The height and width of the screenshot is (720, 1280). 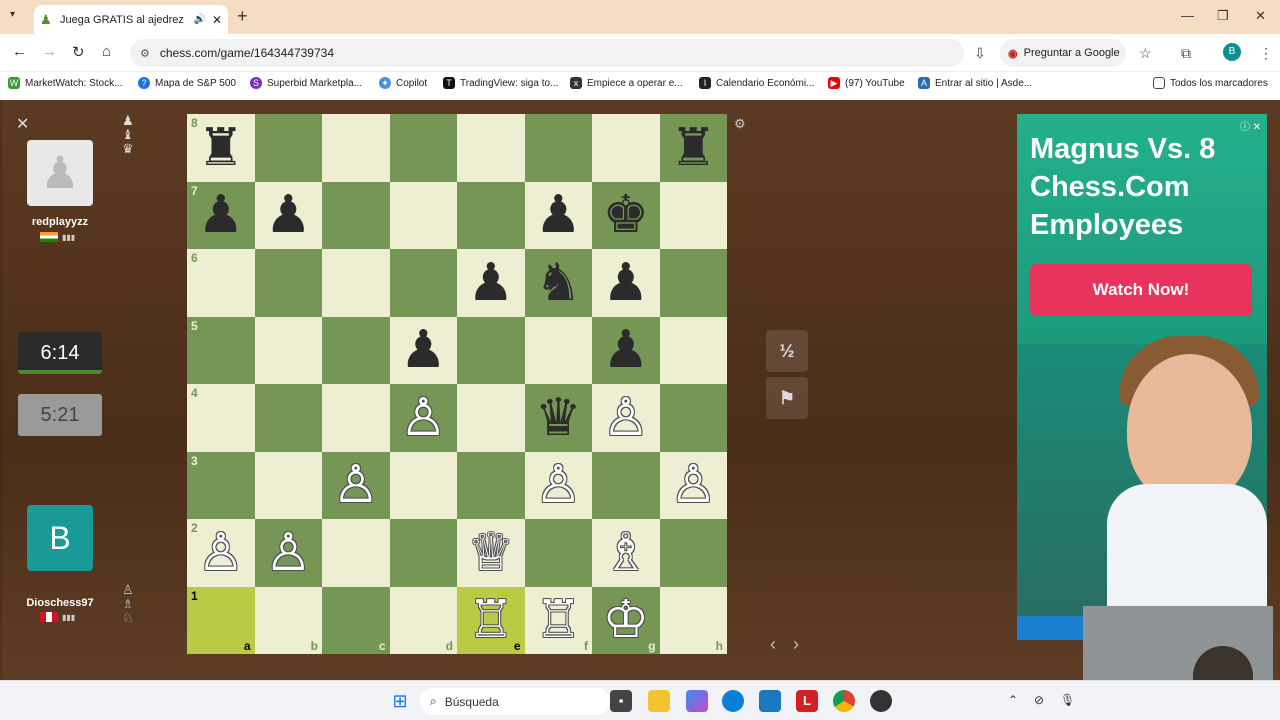 I want to click on square-h2, so click(x=693, y=553).